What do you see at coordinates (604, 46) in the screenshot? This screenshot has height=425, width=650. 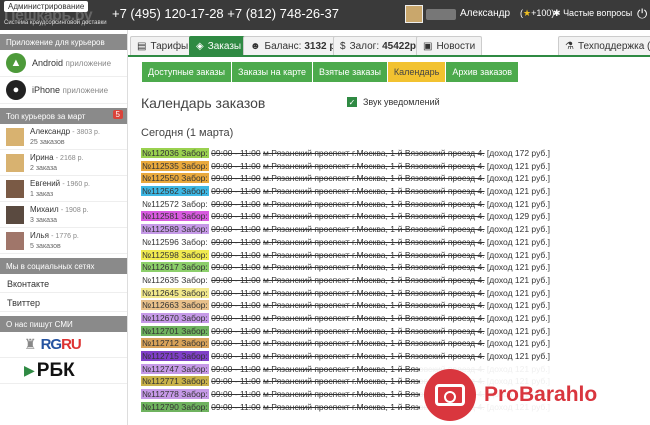 I see `tab-support: ⚗Техподдержка (0)` at bounding box center [604, 46].